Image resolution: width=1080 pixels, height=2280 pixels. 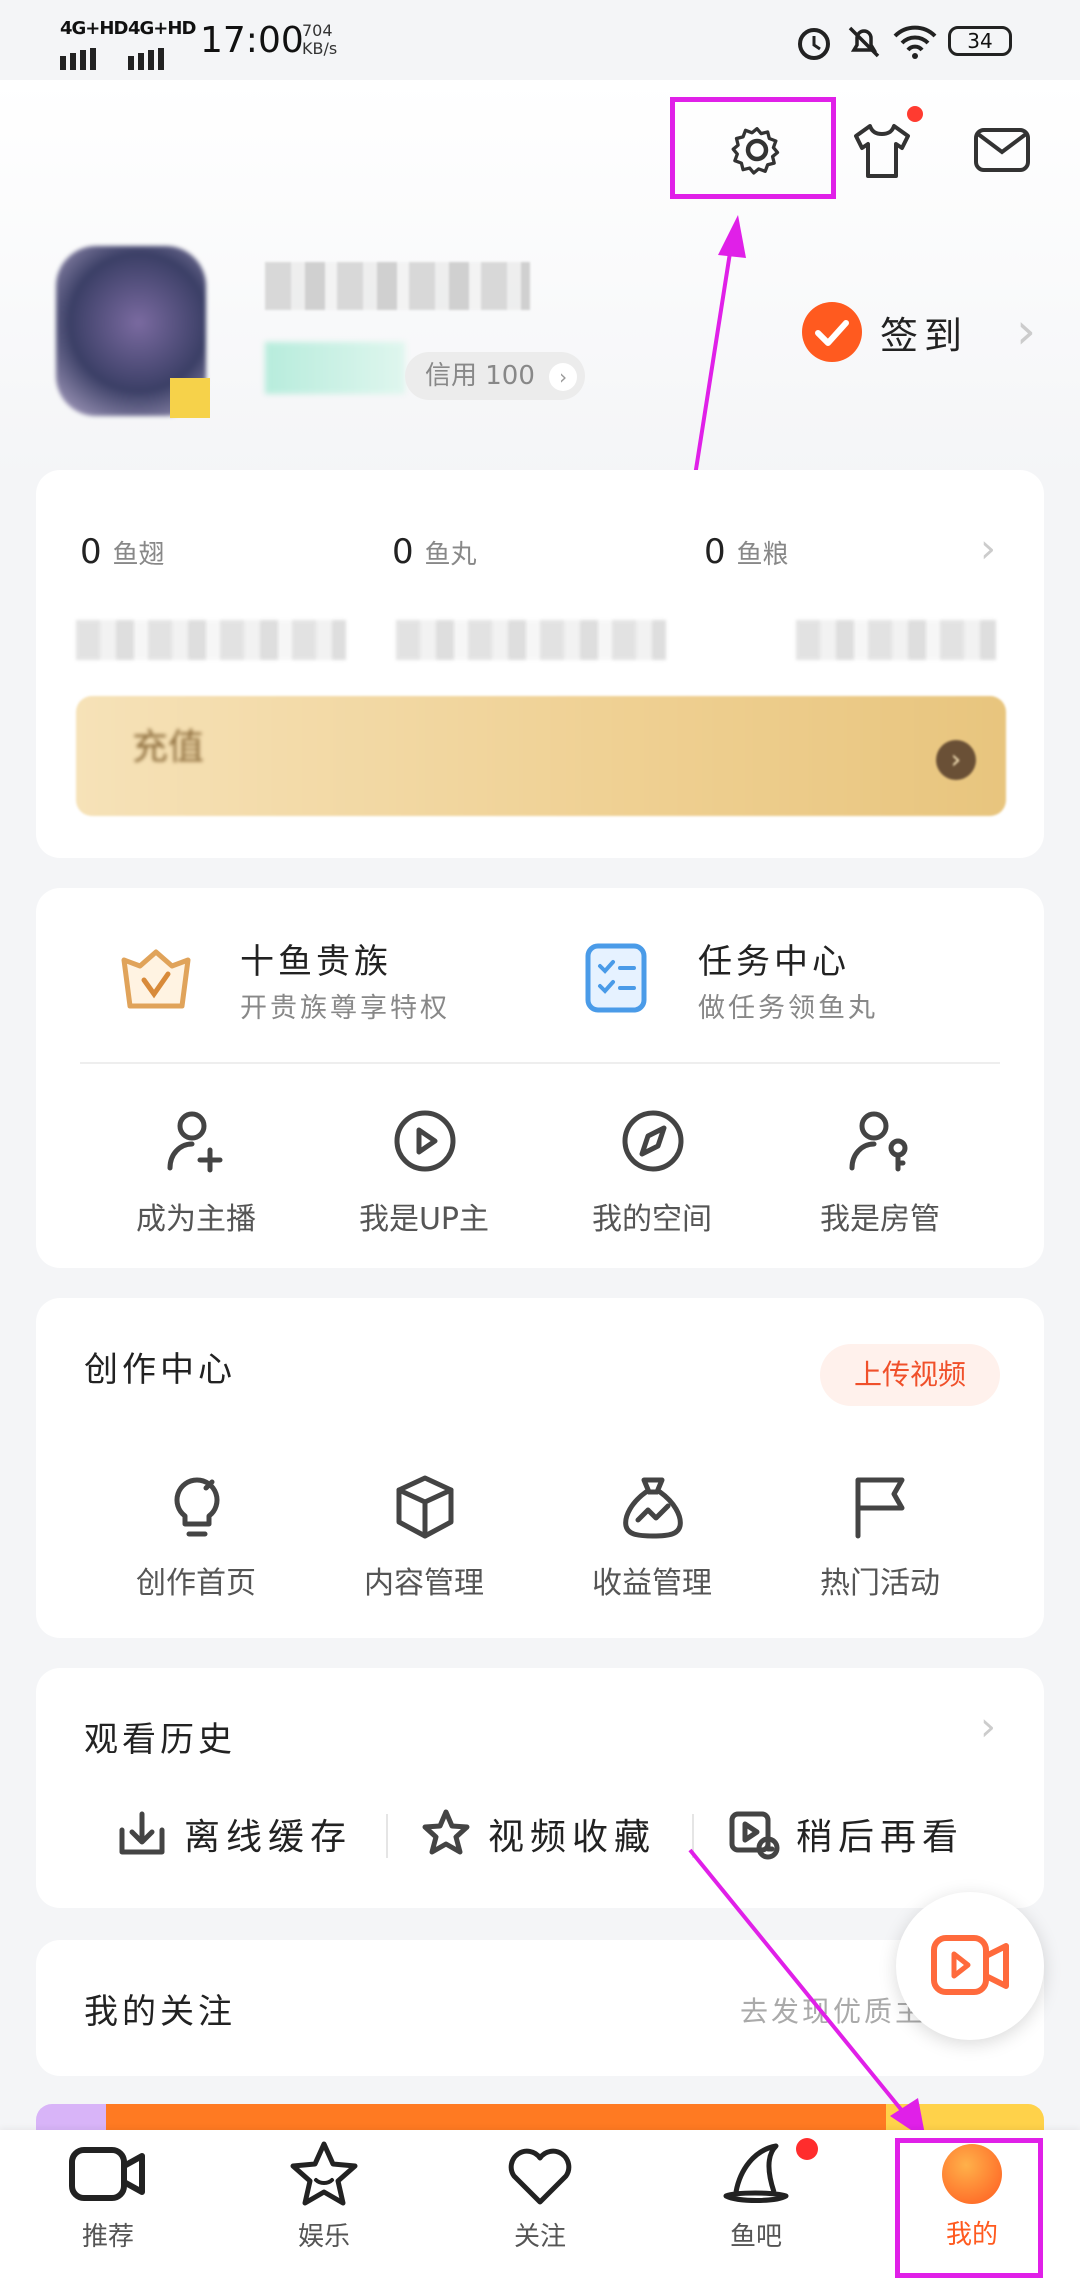 What do you see at coordinates (652, 1583) in the screenshot?
I see `creation-label-revenue: 收益管理` at bounding box center [652, 1583].